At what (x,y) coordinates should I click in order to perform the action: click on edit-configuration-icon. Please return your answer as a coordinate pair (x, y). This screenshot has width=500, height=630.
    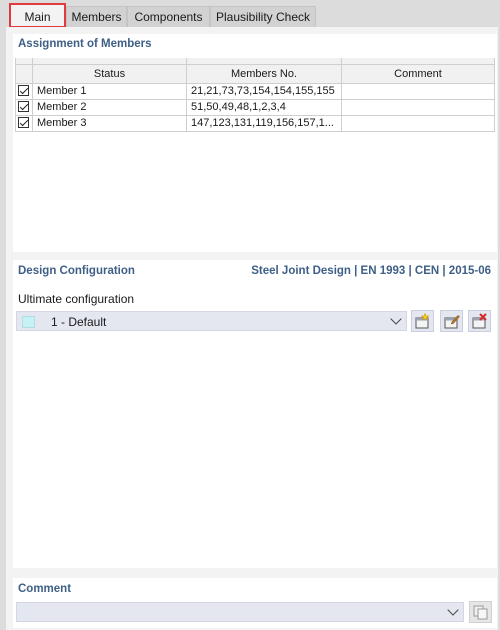
    Looking at the image, I should click on (452, 322).